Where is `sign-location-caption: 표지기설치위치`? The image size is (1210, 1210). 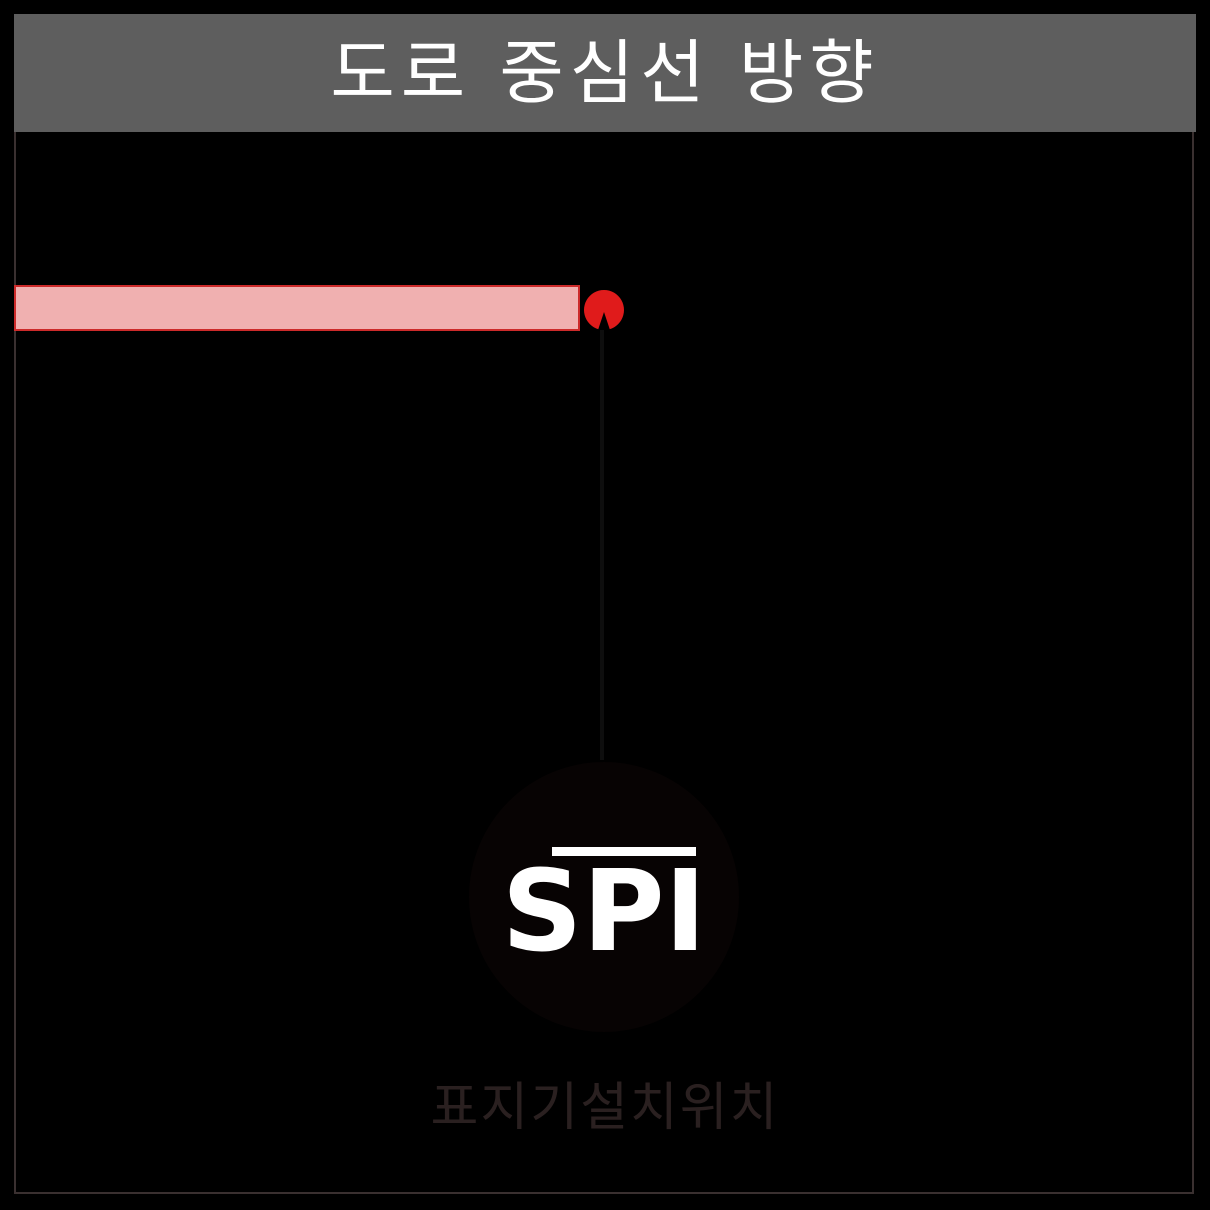 sign-location-caption: 표지기설치위치 is located at coordinates (605, 1108).